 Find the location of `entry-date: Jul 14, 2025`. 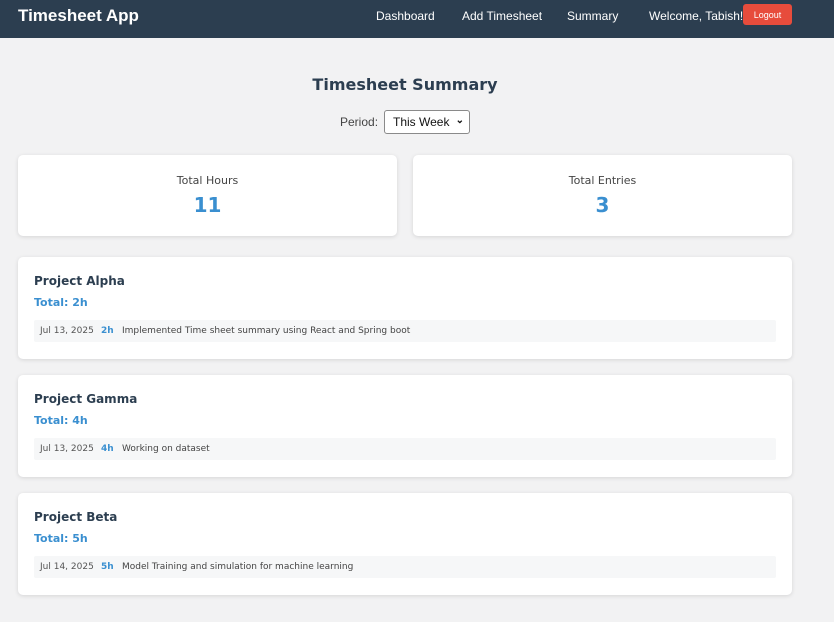

entry-date: Jul 14, 2025 is located at coordinates (67, 567).